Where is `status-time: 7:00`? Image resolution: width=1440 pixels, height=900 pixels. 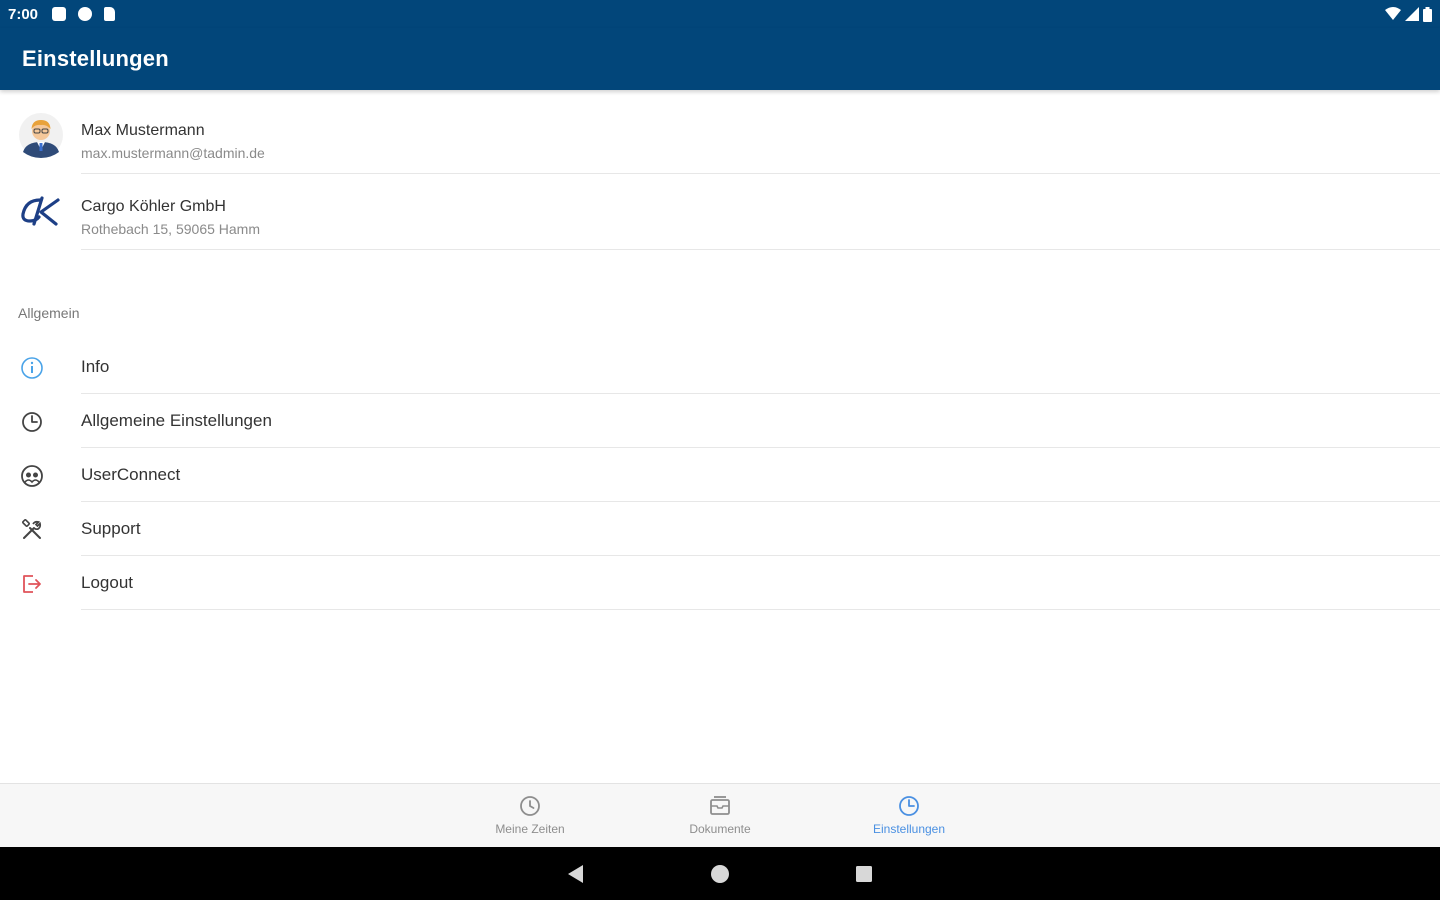
status-time: 7:00 is located at coordinates (23, 14).